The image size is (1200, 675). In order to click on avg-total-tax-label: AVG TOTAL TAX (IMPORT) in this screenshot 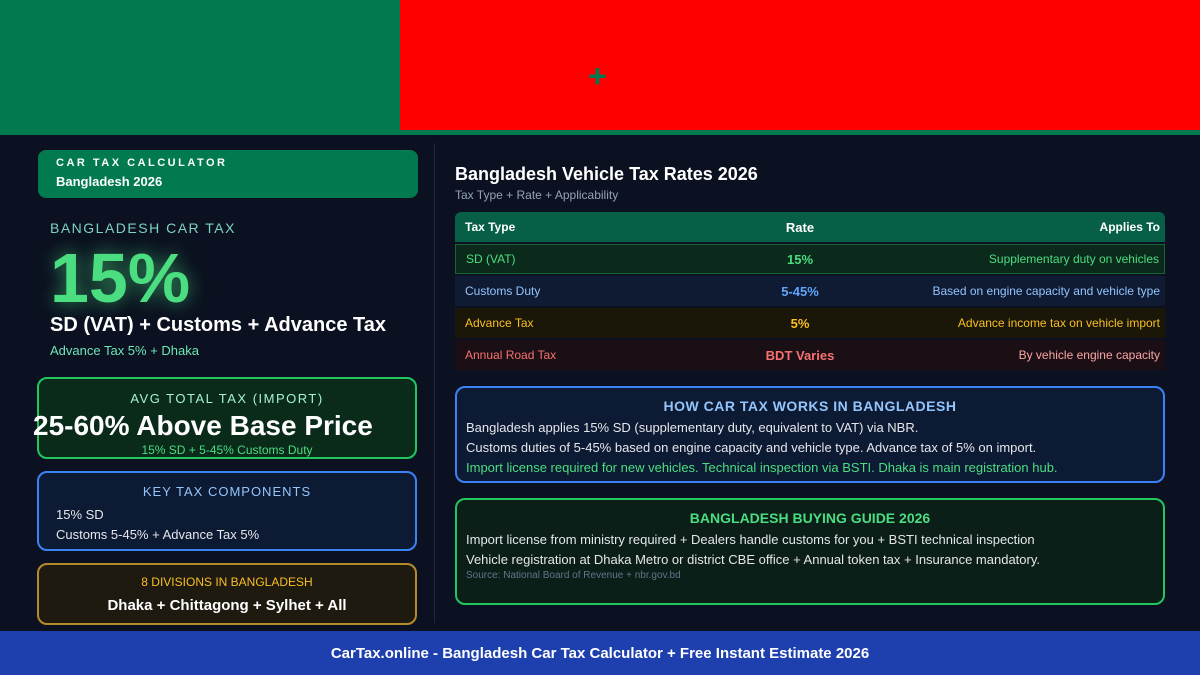, I will do `click(227, 398)`.